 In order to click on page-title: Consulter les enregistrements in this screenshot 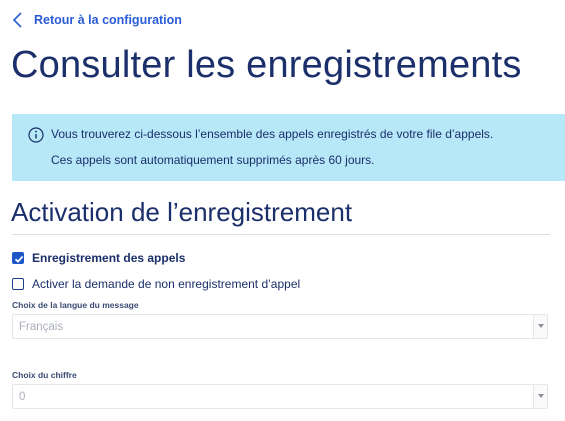, I will do `click(266, 65)`.